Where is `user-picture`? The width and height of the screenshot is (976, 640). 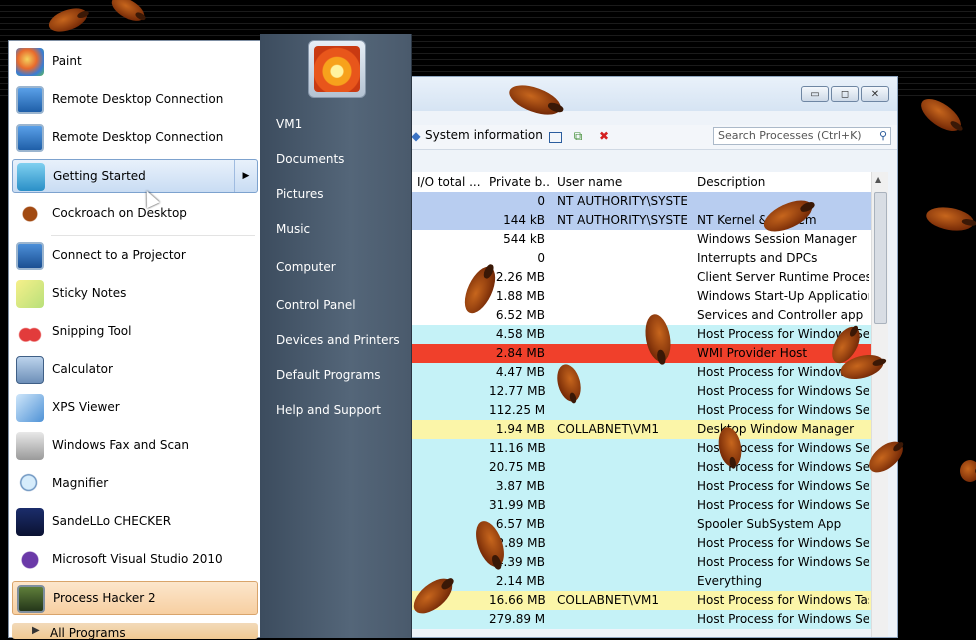
user-picture is located at coordinates (337, 69).